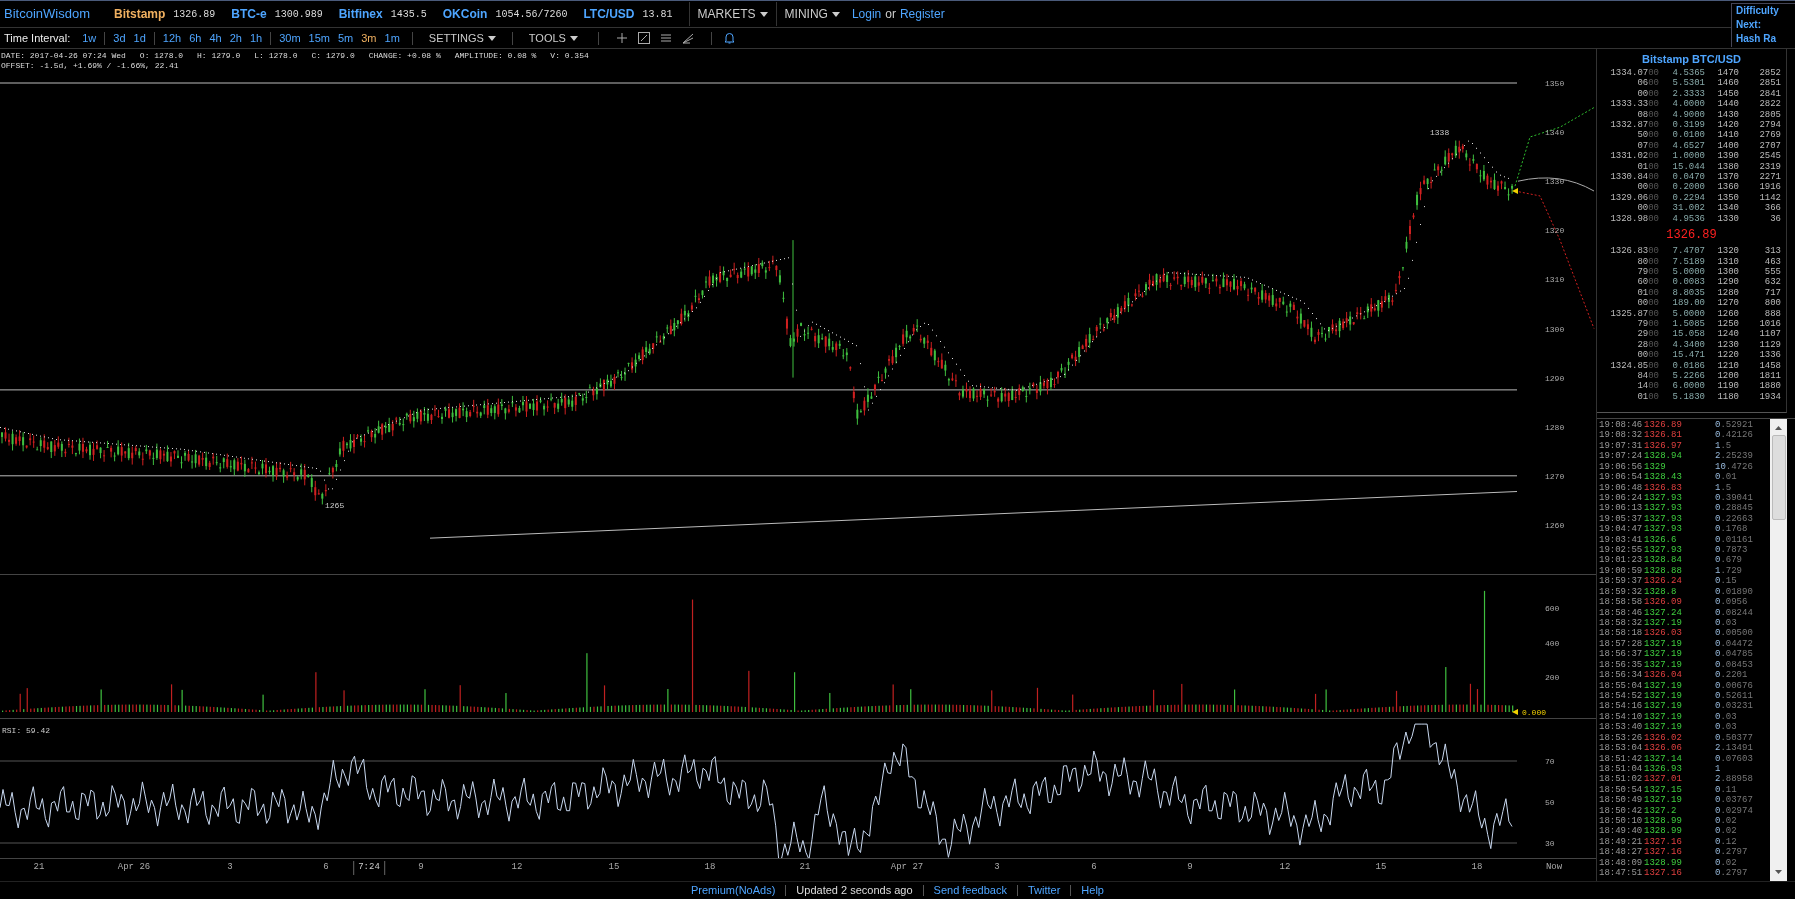 This screenshot has width=1795, height=899. Describe the element at coordinates (1555, 231) in the screenshot. I see `axis-label: 1320` at that location.